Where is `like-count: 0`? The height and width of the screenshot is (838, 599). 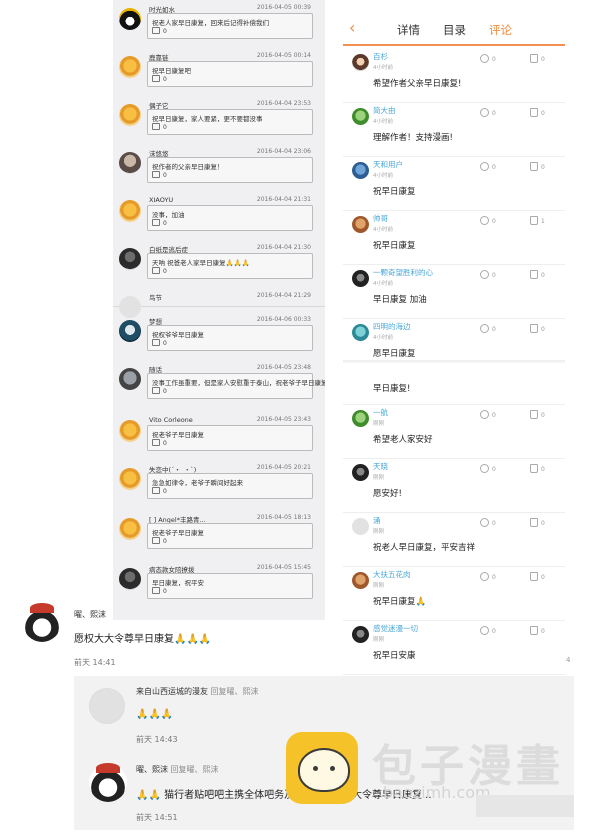 like-count: 0 is located at coordinates (543, 631).